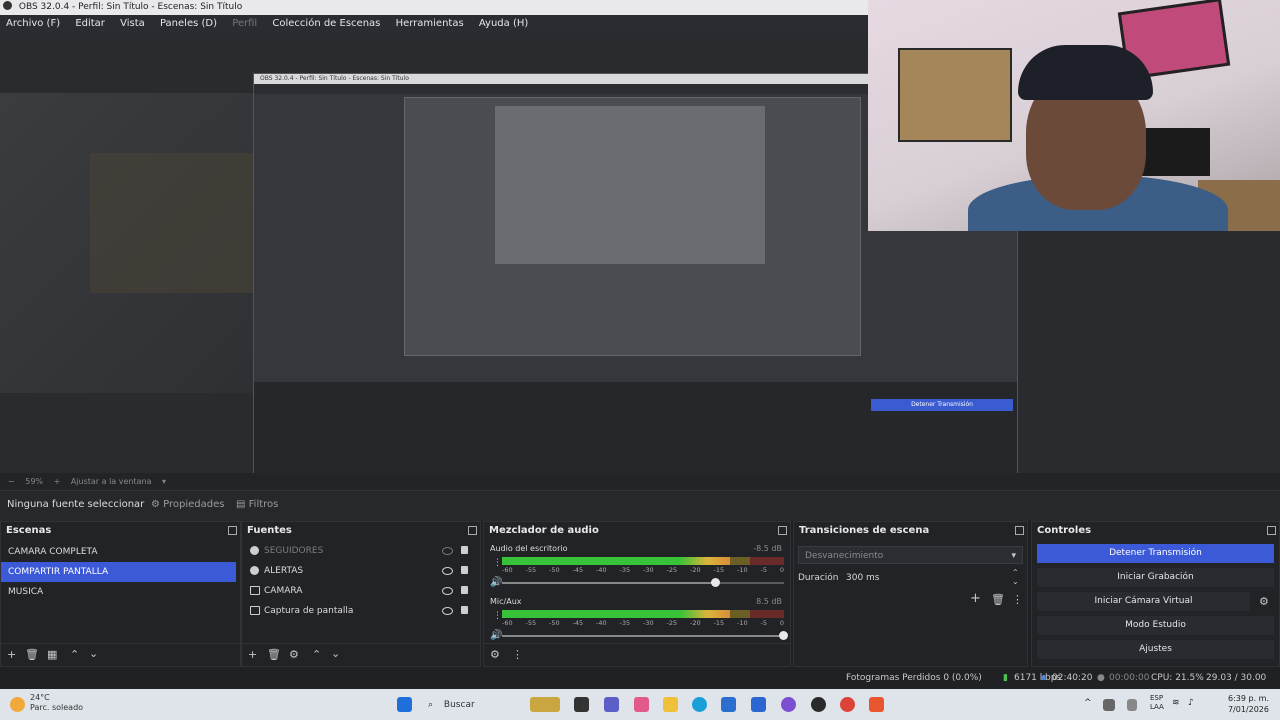  I want to click on signal-icon: ▮, so click(1005, 678).